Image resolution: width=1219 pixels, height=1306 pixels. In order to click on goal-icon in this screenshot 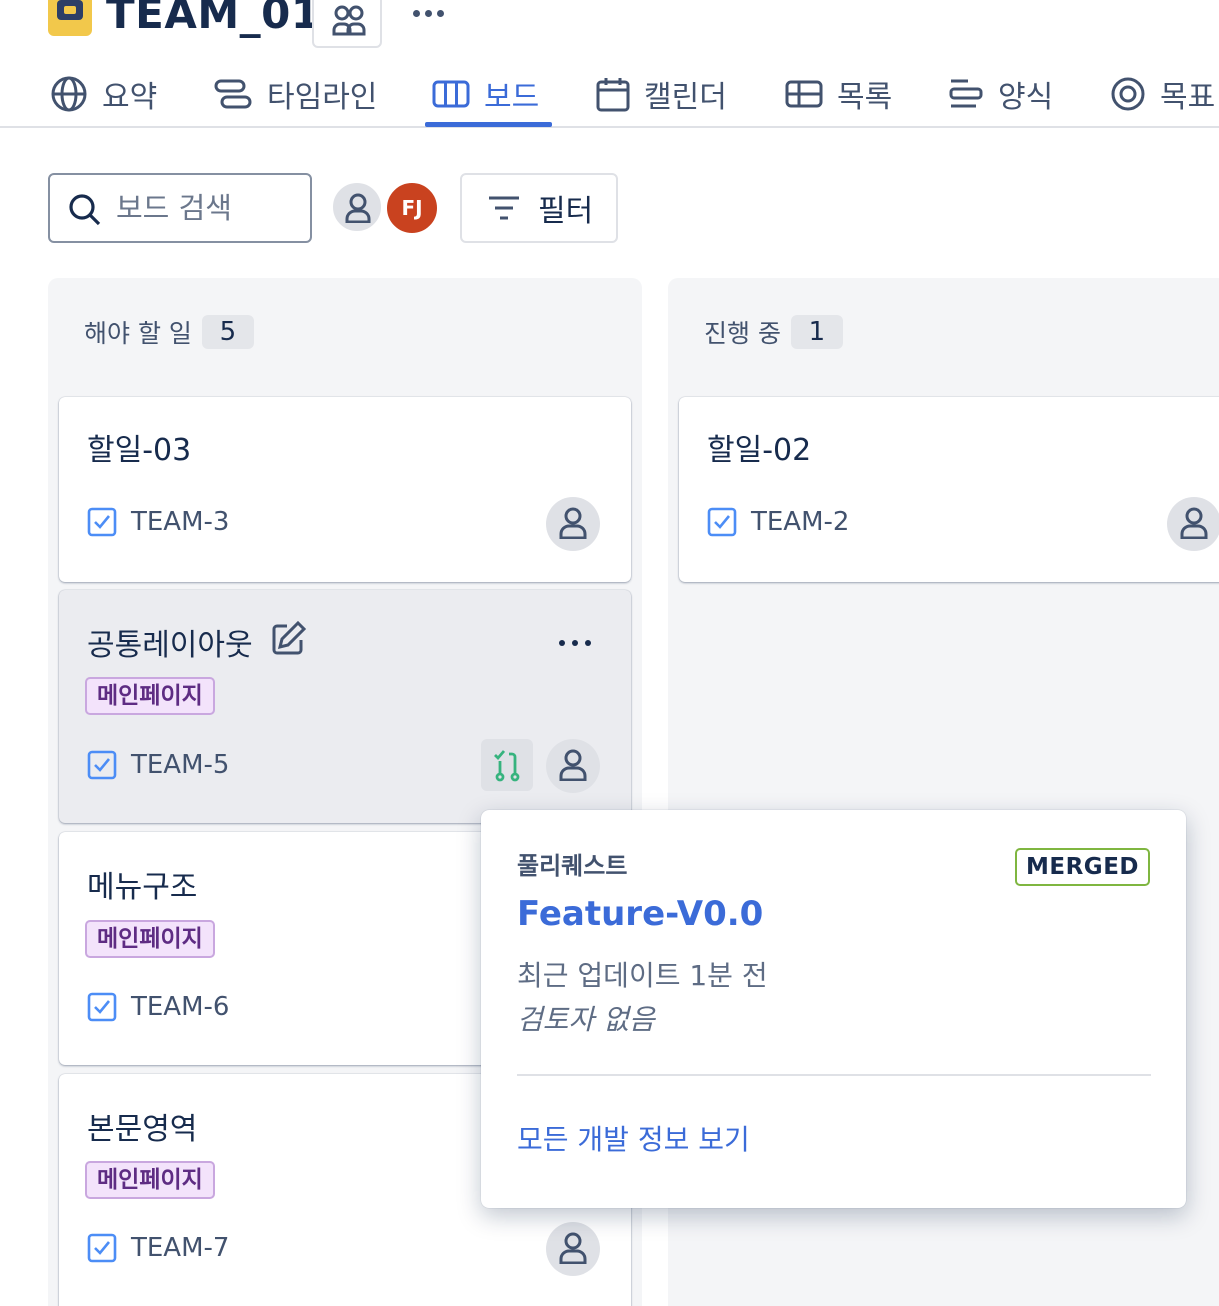, I will do `click(1128, 94)`.